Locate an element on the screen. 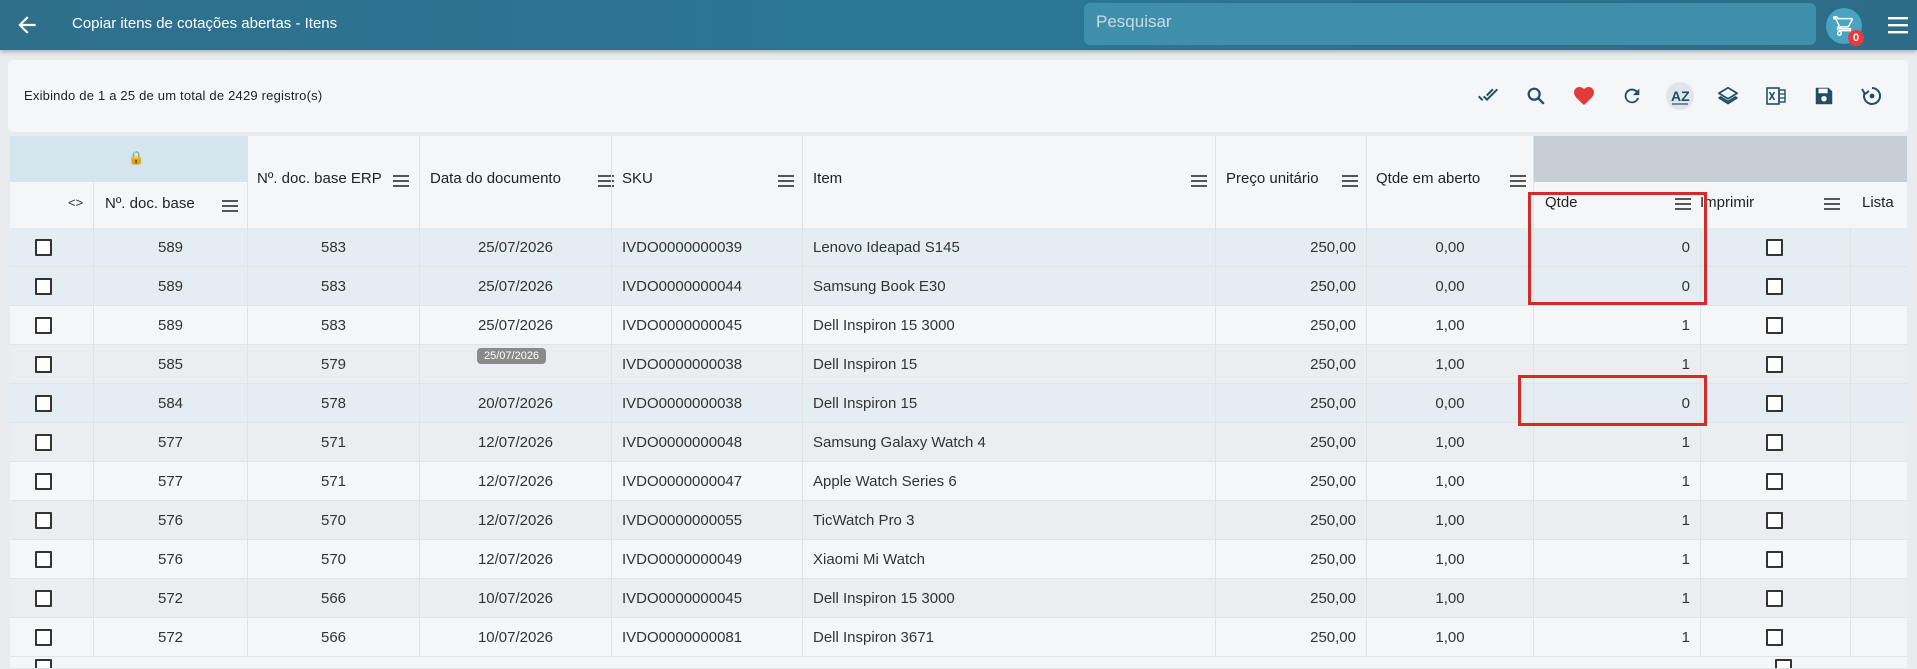  expand-columns-icon: <> is located at coordinates (75, 202).